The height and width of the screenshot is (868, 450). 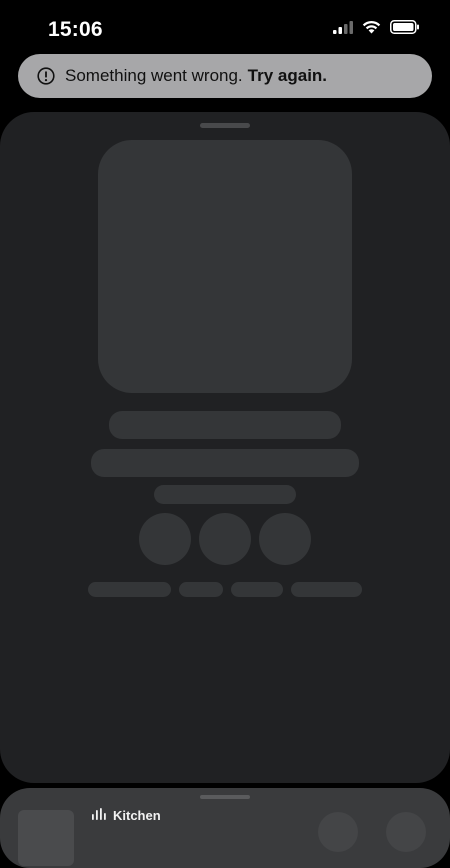 What do you see at coordinates (75, 29) in the screenshot?
I see `status-time: 15:06` at bounding box center [75, 29].